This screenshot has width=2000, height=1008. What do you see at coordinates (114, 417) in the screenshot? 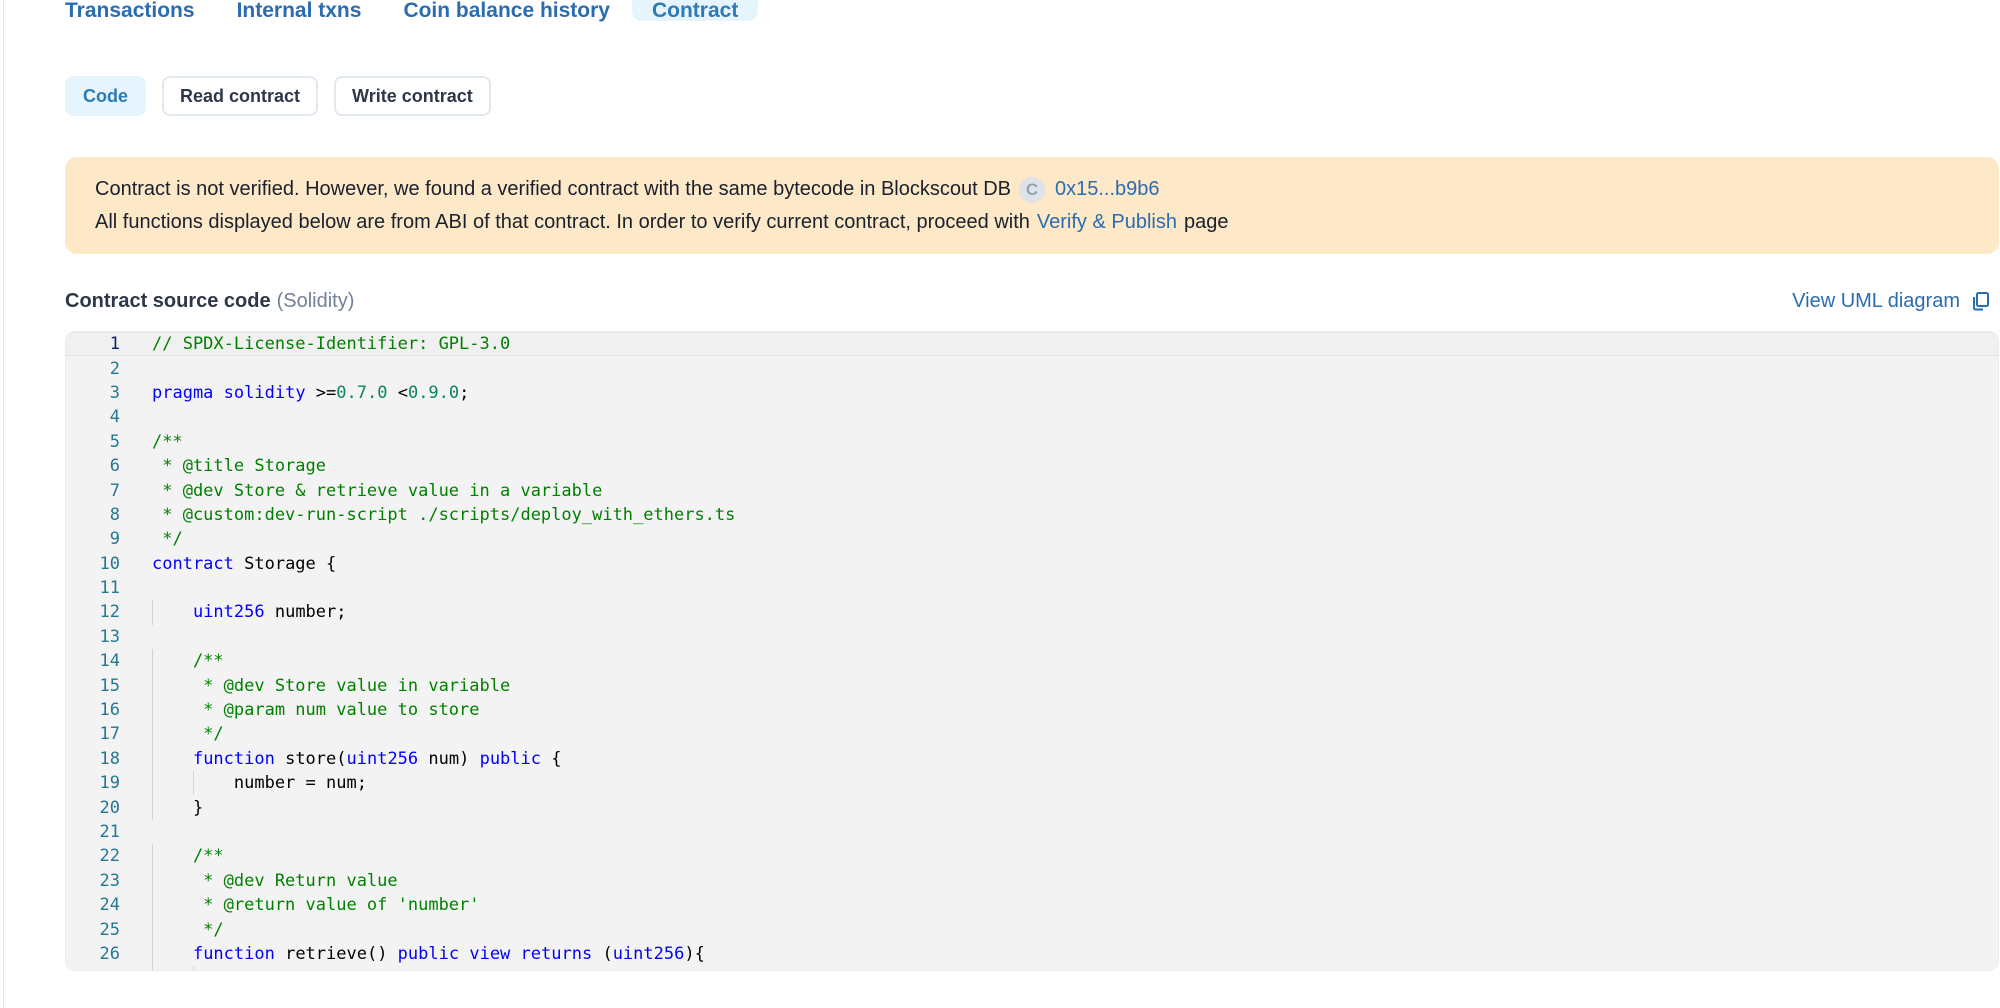
I see `line-number: 4` at bounding box center [114, 417].